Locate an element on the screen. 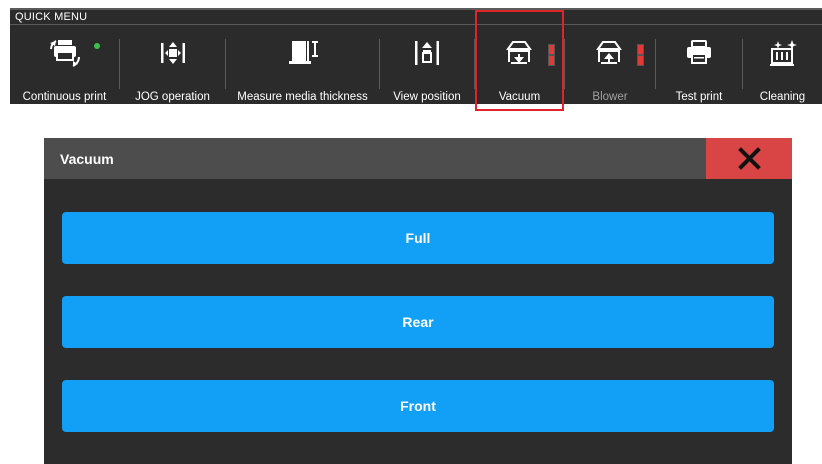 Image resolution: width=822 pixels, height=464 pixels. view-position-button: View position is located at coordinates (427, 64).